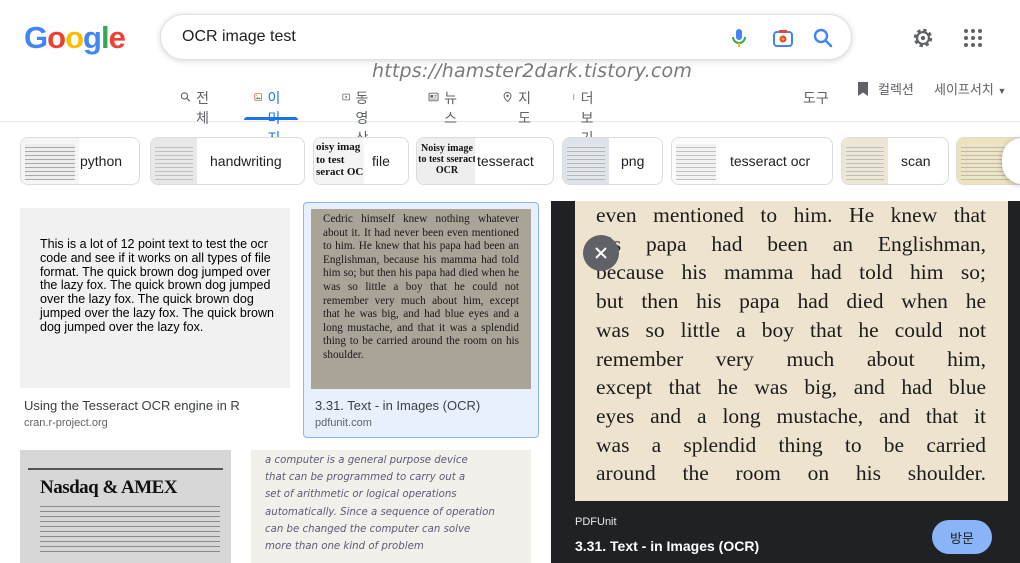  Describe the element at coordinates (791, 358) in the screenshot. I see `preview-line: remember very much about him,` at that location.